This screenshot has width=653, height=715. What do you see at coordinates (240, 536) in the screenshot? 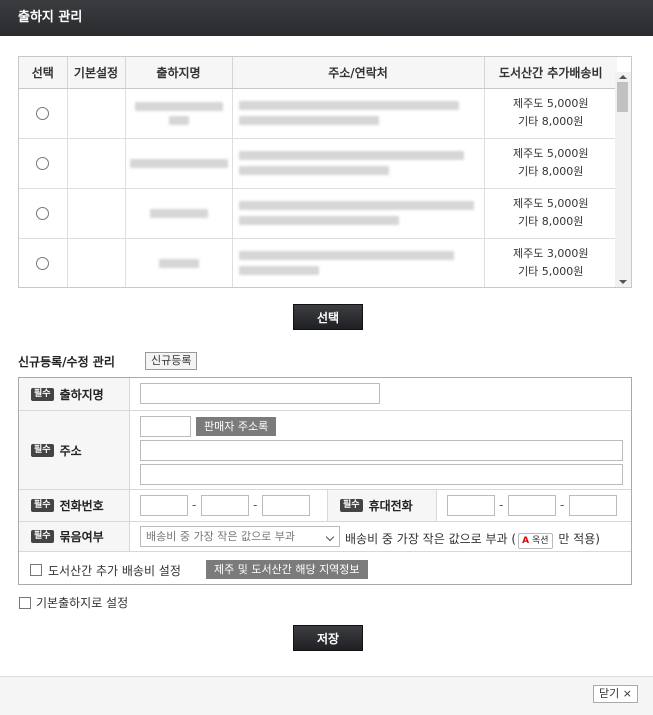
I see `bundle-select: 배송비 중 가장 작은 값으로 부과` at bounding box center [240, 536].